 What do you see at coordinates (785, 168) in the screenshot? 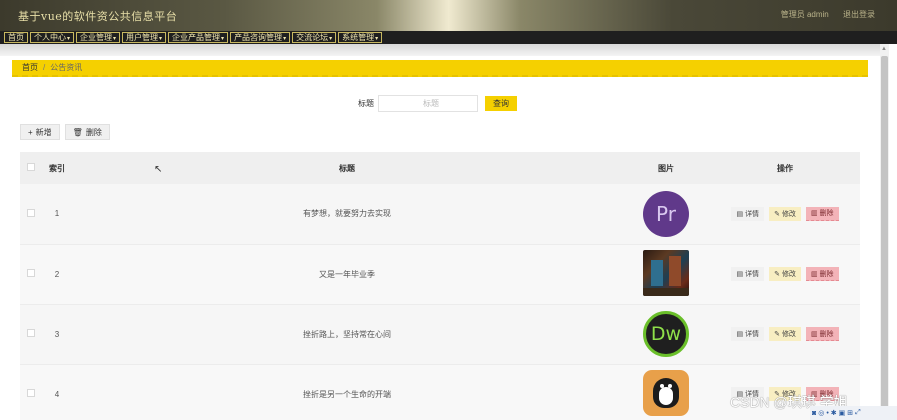
I see `column-header-ops: 操作` at bounding box center [785, 168].